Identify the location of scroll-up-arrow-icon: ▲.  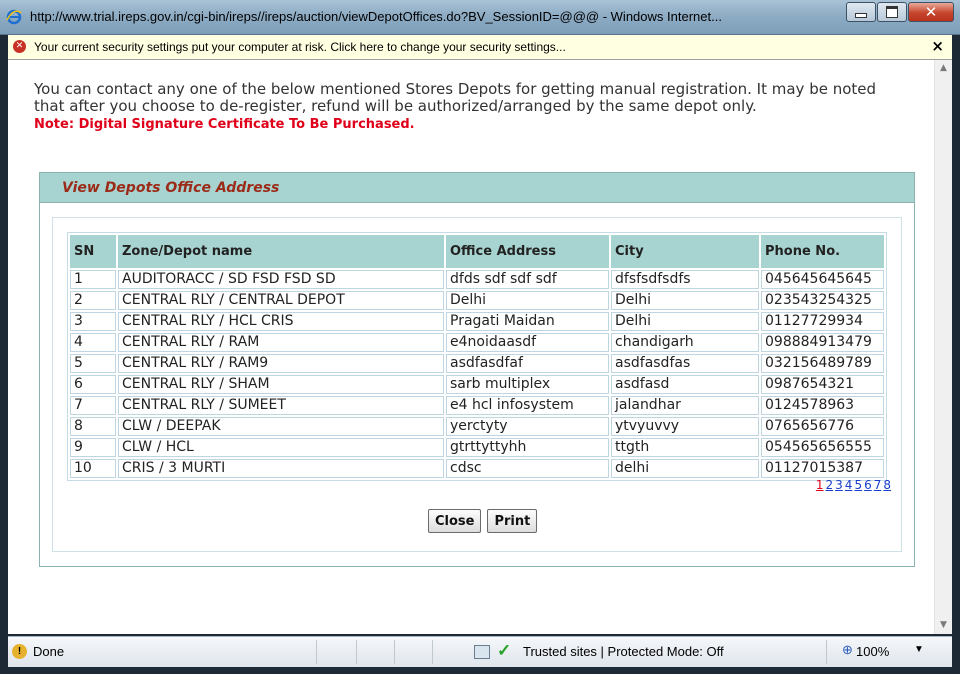
(943, 68).